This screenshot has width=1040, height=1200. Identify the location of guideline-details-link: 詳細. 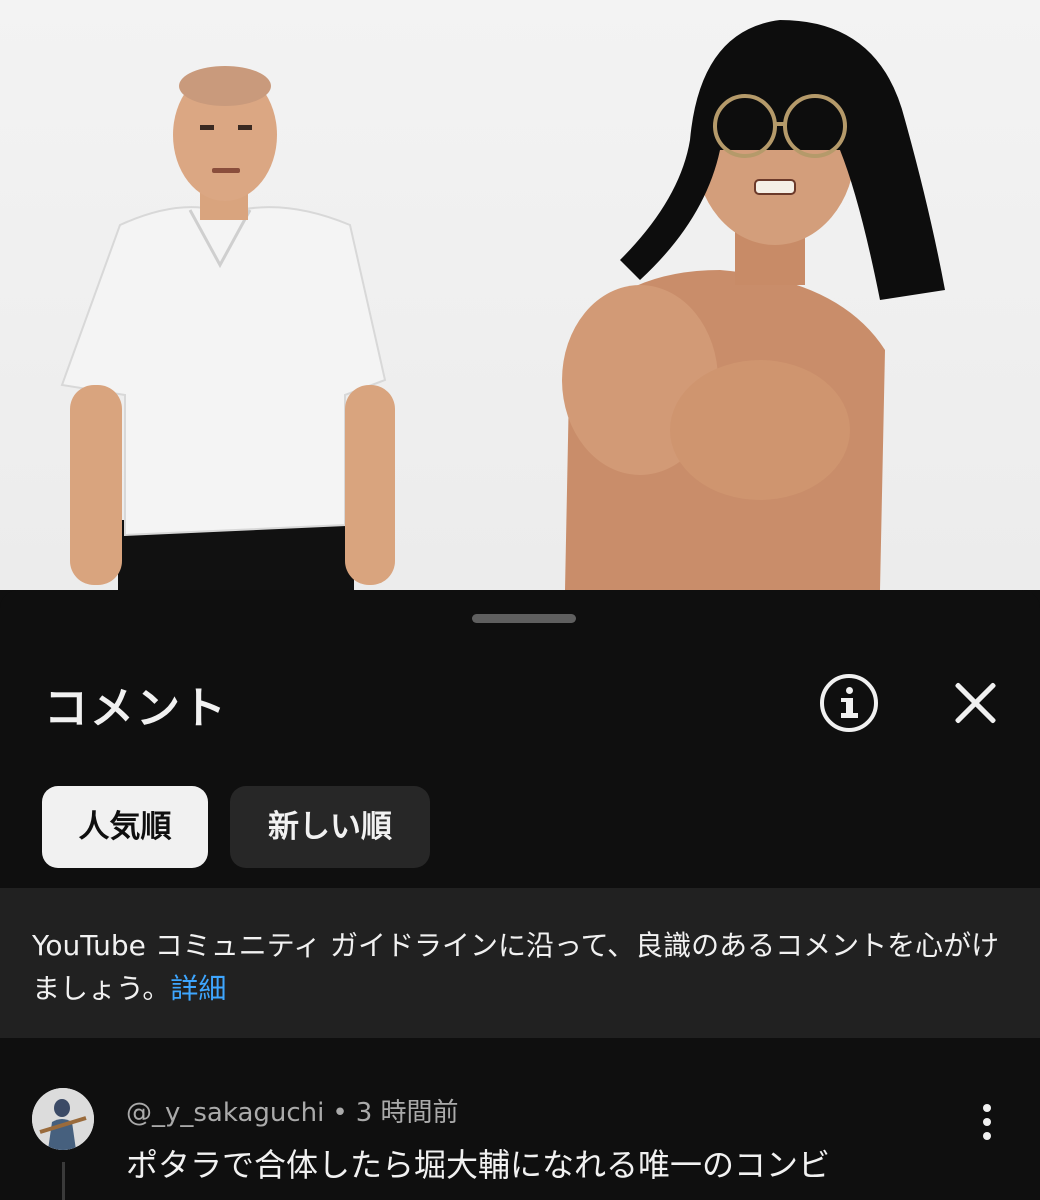
(198, 988).